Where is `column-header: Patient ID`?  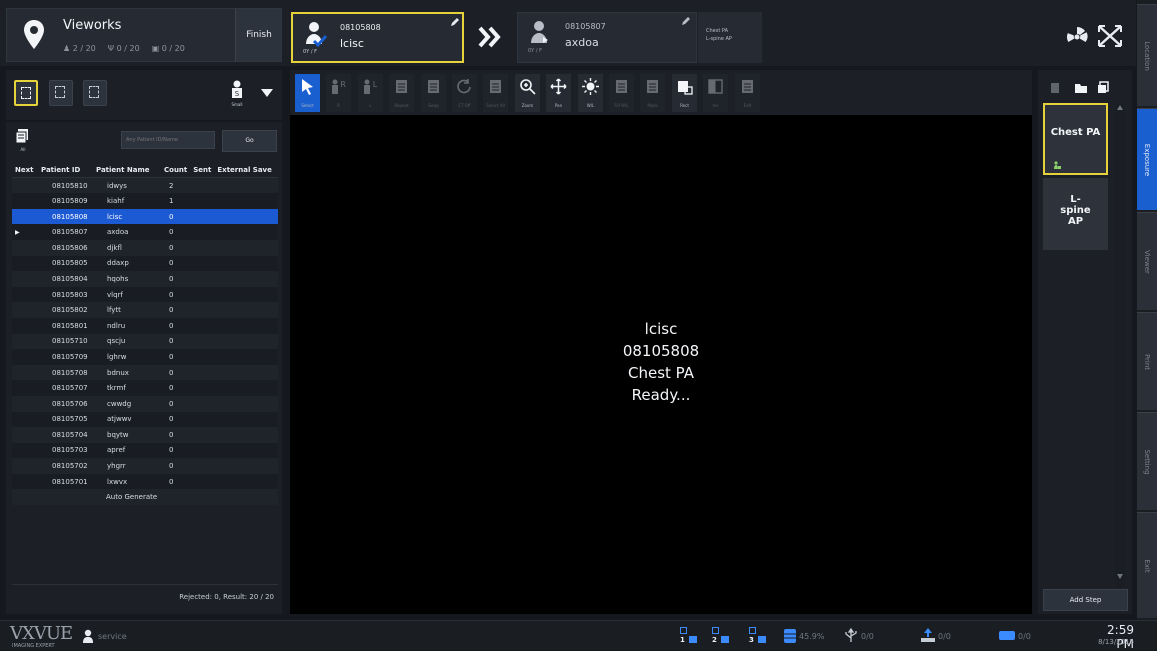
column-header: Patient ID is located at coordinates (65, 170).